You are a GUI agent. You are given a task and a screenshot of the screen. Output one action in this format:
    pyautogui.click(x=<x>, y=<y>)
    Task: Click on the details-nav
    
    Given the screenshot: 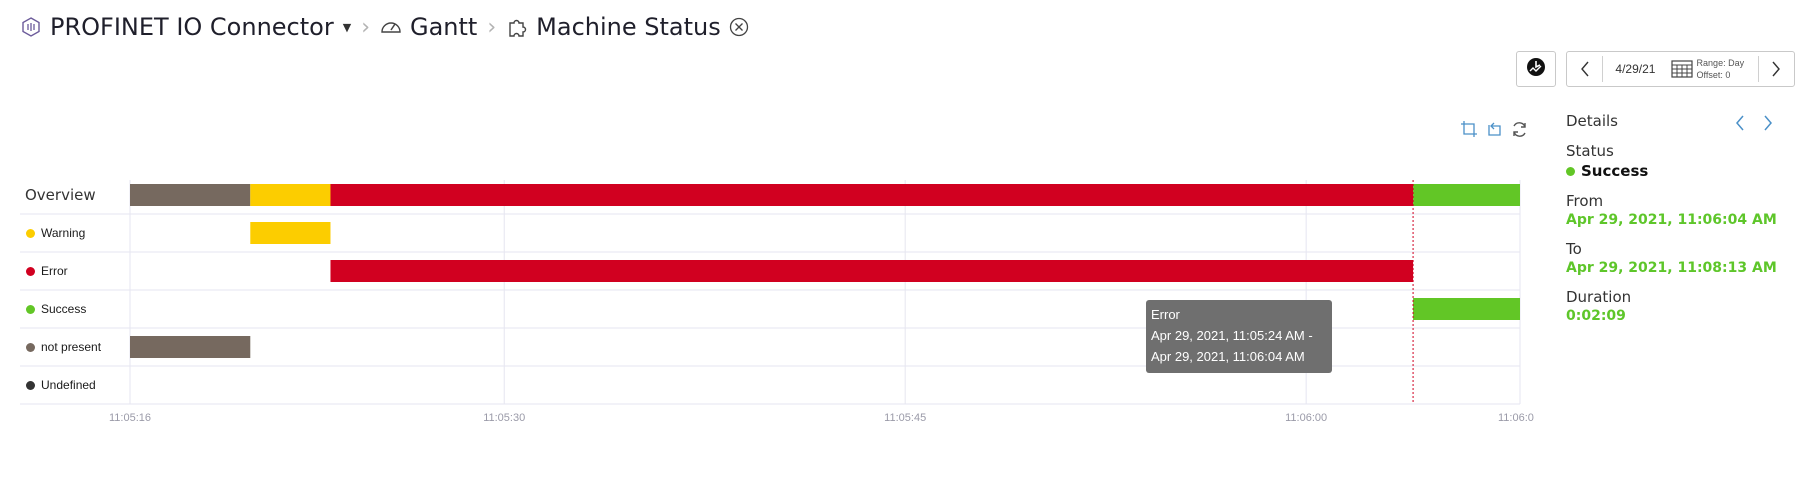 What is the action you would take?
    pyautogui.click(x=1754, y=125)
    